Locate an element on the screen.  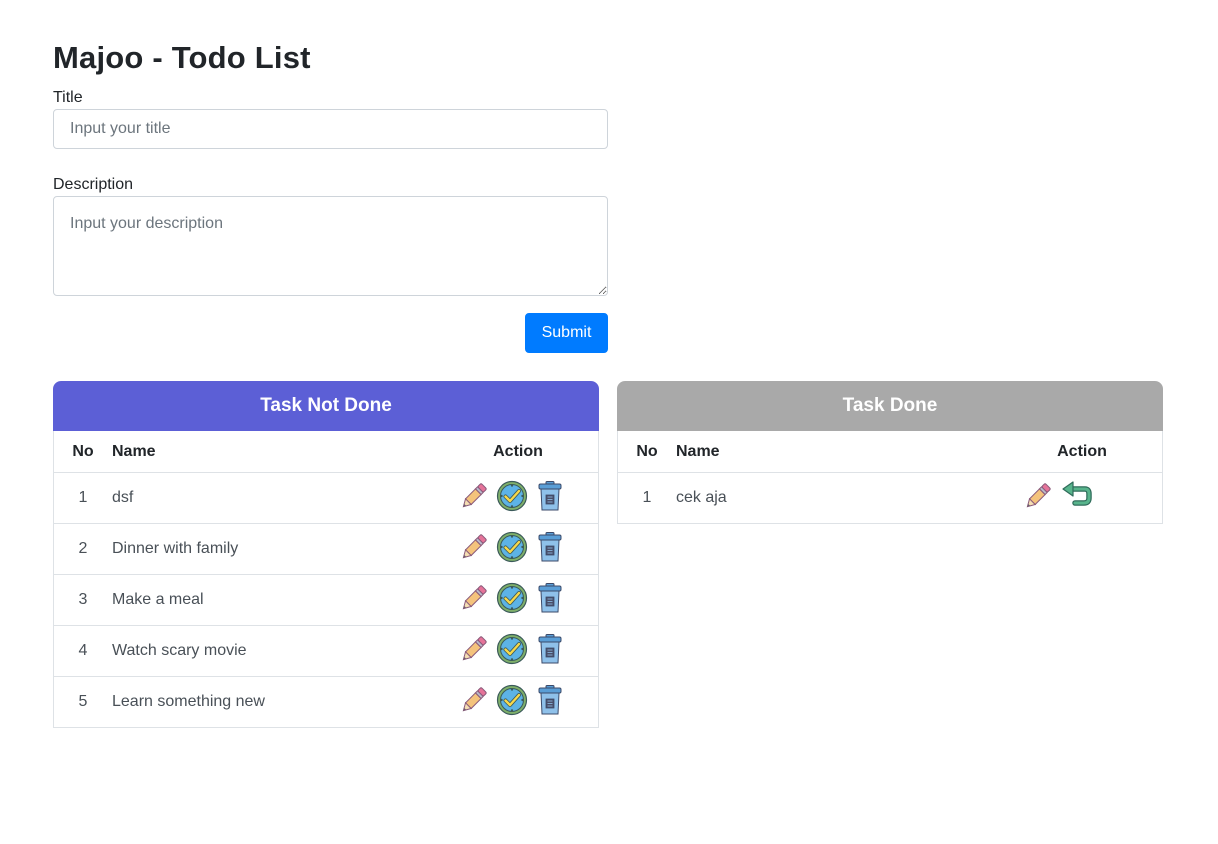
description-label: Description is located at coordinates (93, 184).